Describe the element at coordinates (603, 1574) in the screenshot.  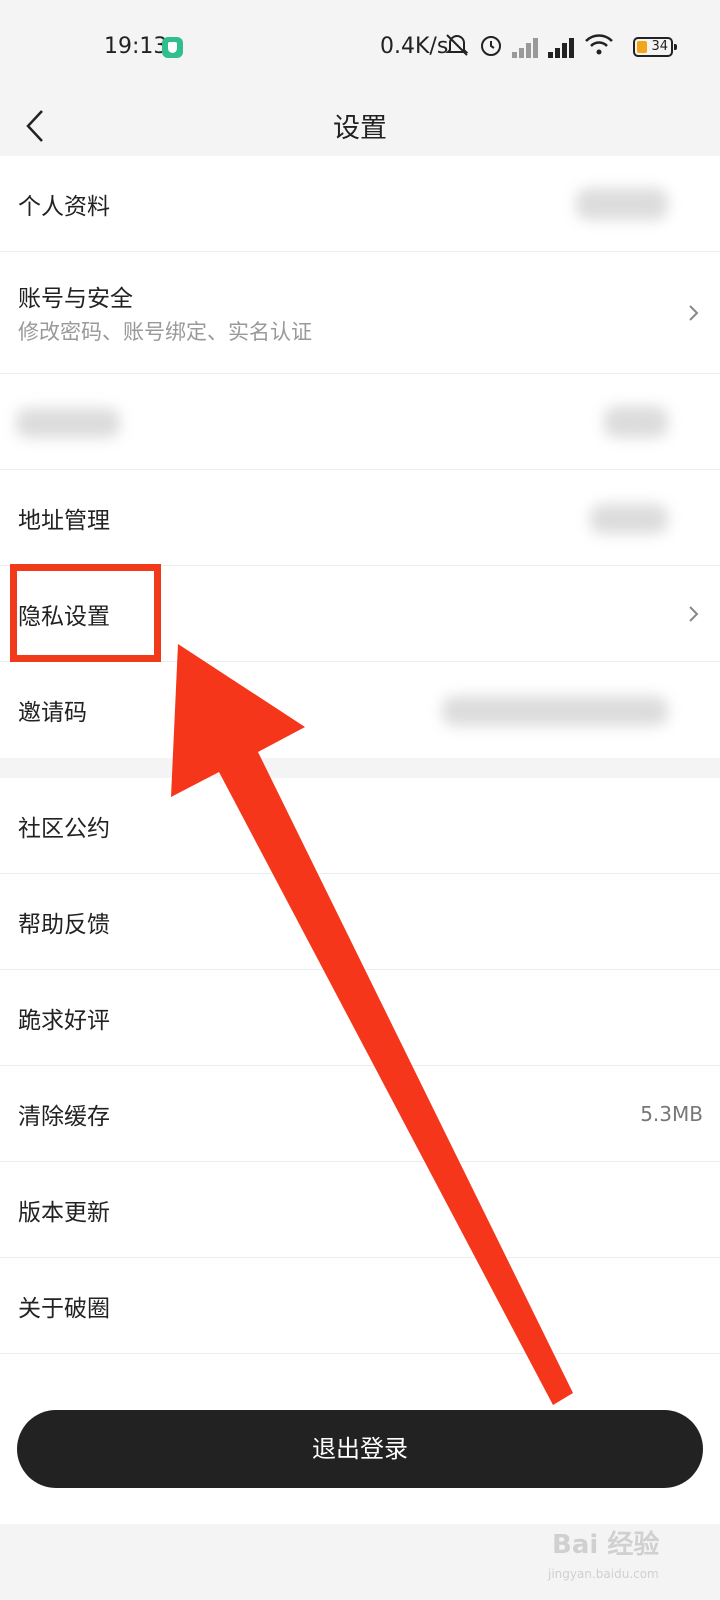
I see `watermark-url: jingyan.baidu.com` at that location.